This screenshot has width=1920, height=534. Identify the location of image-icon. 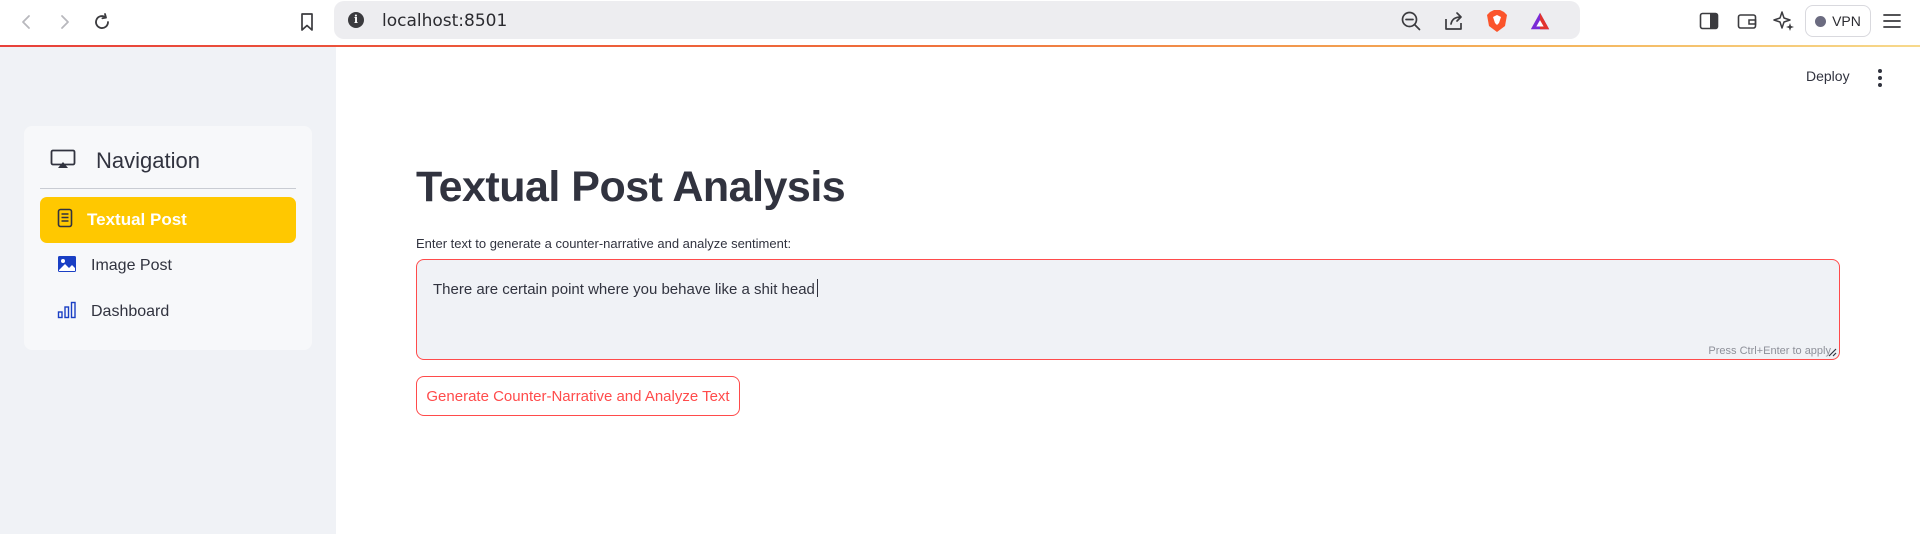
(67, 266).